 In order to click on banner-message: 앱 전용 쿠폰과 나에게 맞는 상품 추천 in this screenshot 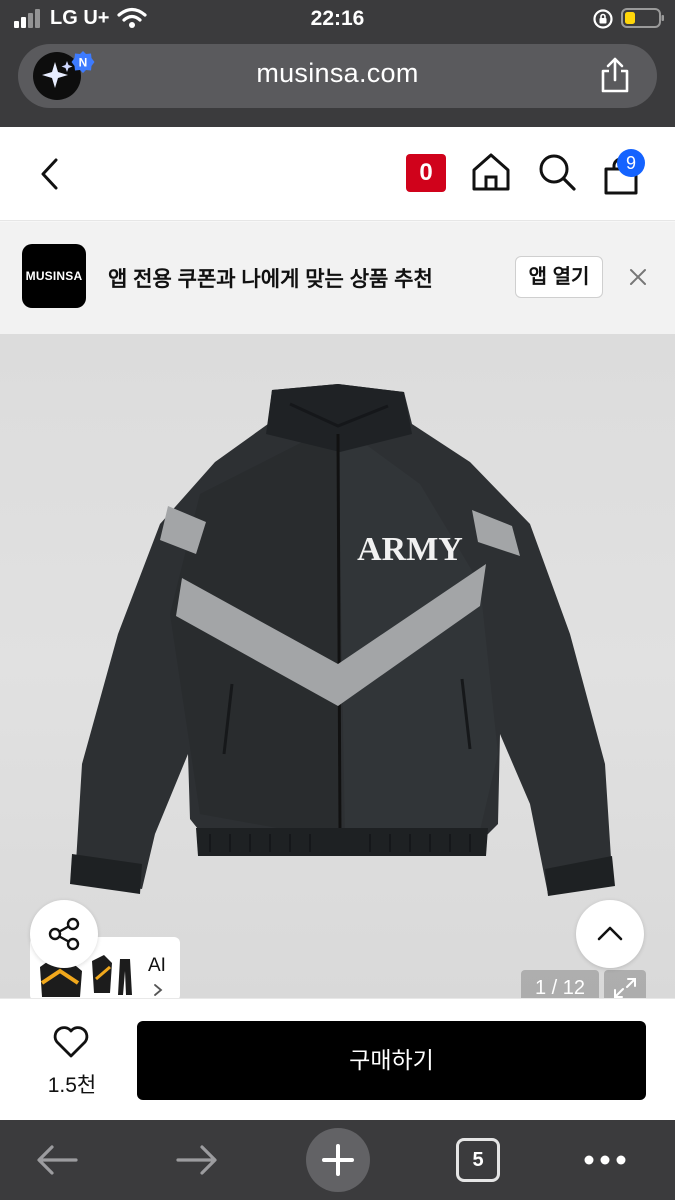, I will do `click(270, 279)`.